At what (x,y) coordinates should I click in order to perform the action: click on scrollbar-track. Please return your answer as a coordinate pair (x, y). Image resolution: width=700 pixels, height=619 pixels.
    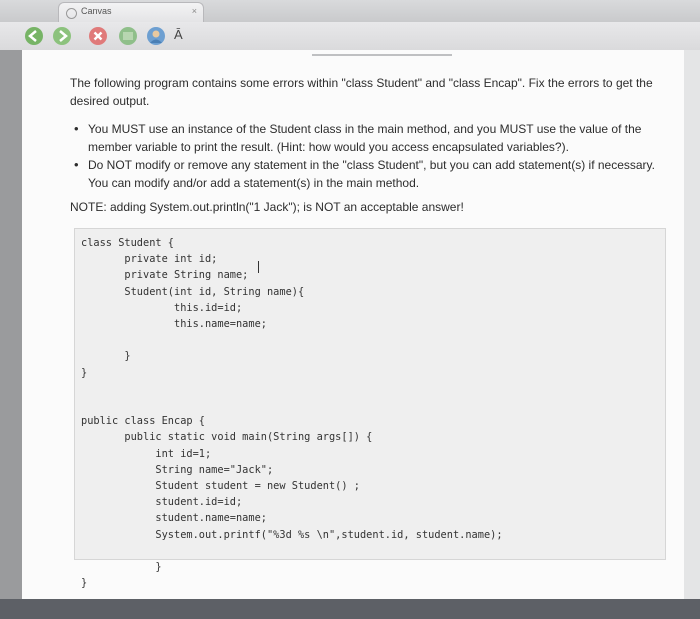
    Looking at the image, I should click on (692, 324).